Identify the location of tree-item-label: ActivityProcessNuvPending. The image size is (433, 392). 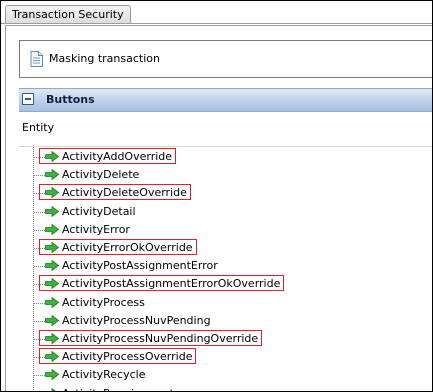
(136, 320).